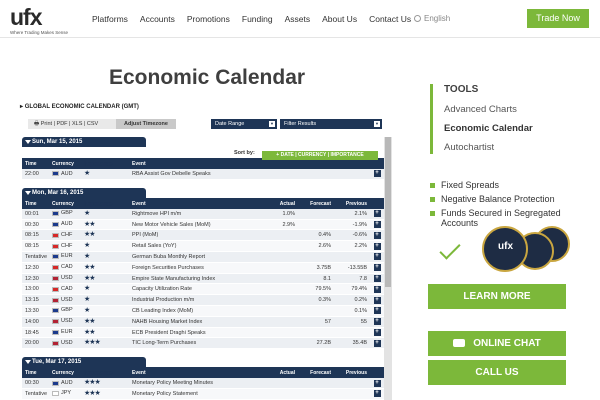 This screenshot has height=400, width=600. I want to click on nav-promotions: Promotions, so click(208, 19).